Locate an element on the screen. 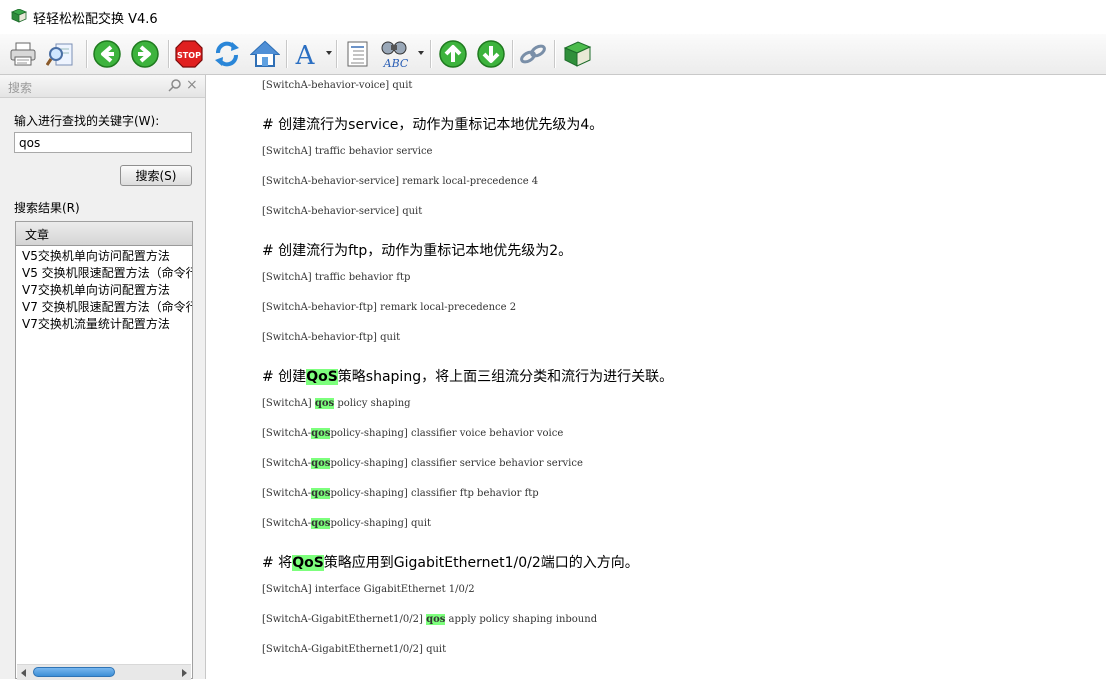 The height and width of the screenshot is (680, 1106). book-button is located at coordinates (577, 54).